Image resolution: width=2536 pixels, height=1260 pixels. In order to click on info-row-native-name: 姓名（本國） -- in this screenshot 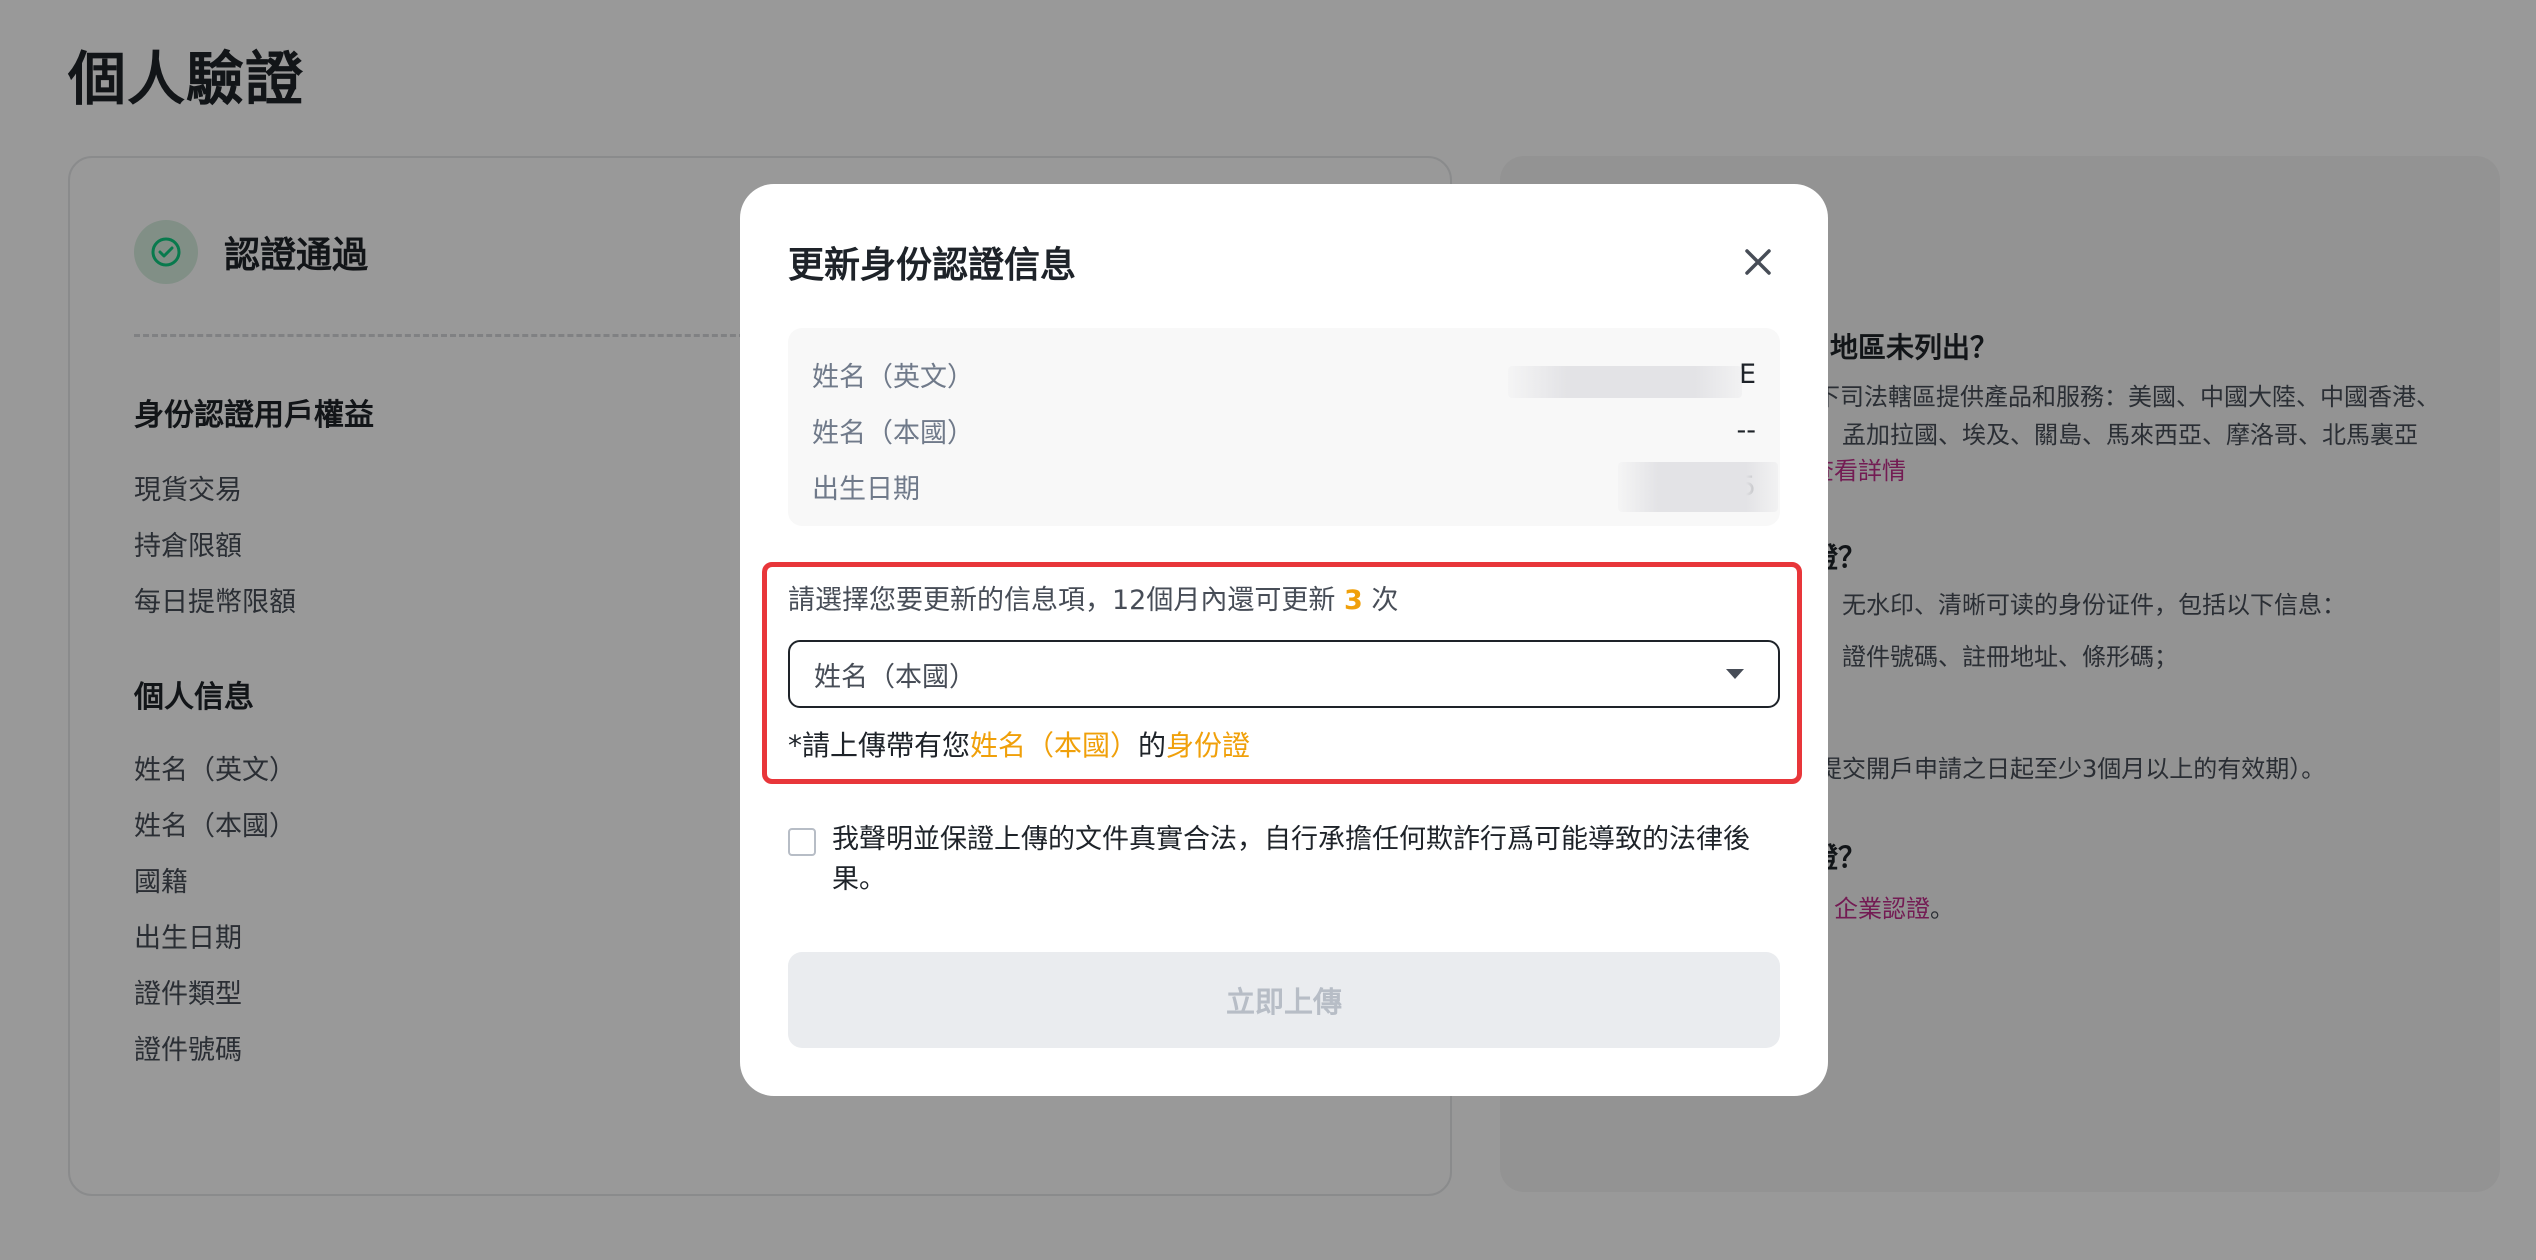, I will do `click(1284, 430)`.